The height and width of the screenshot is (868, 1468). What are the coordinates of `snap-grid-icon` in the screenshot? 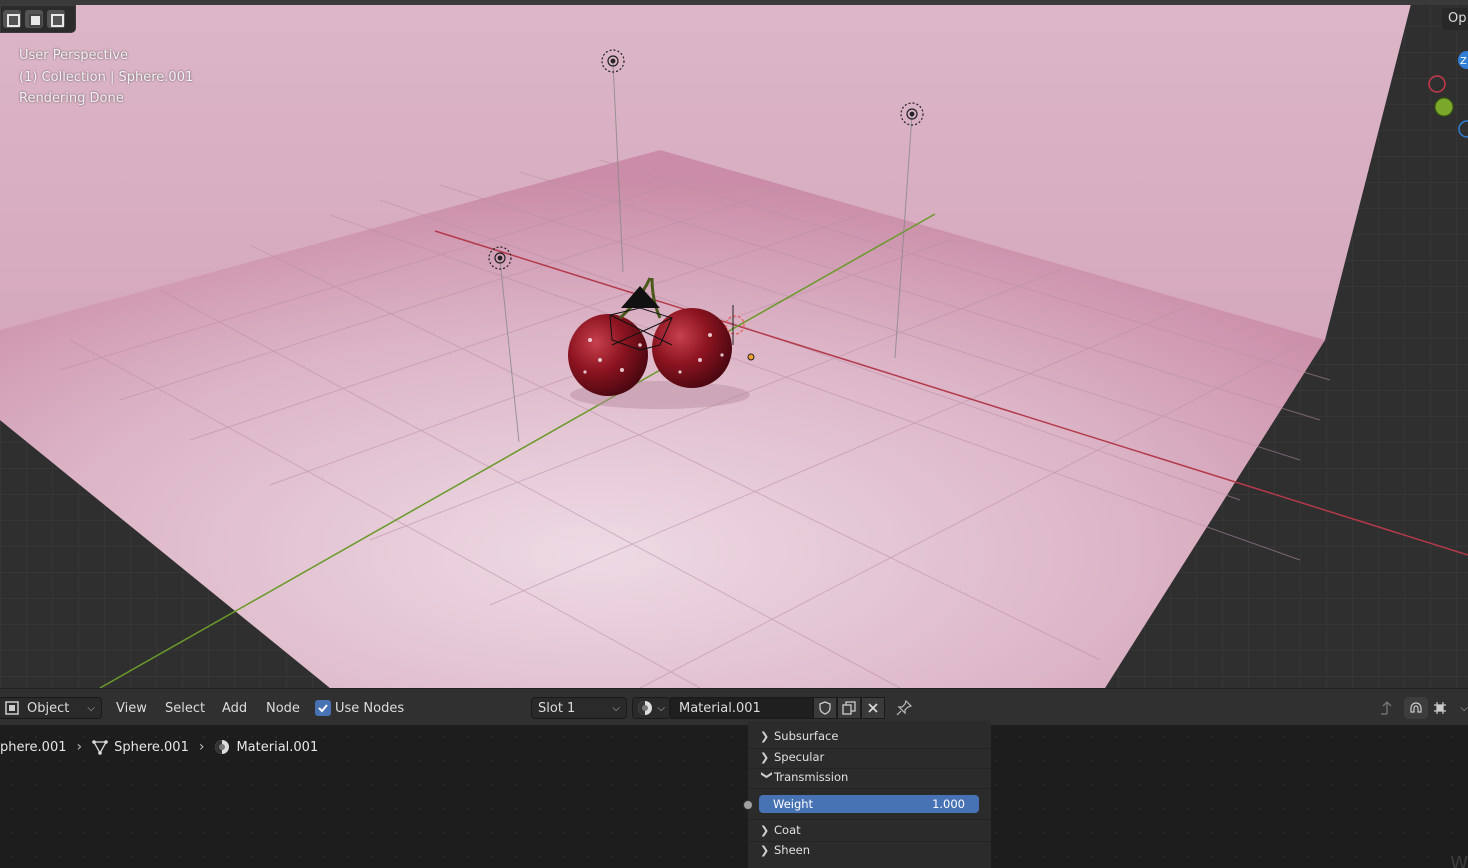 It's located at (1440, 708).